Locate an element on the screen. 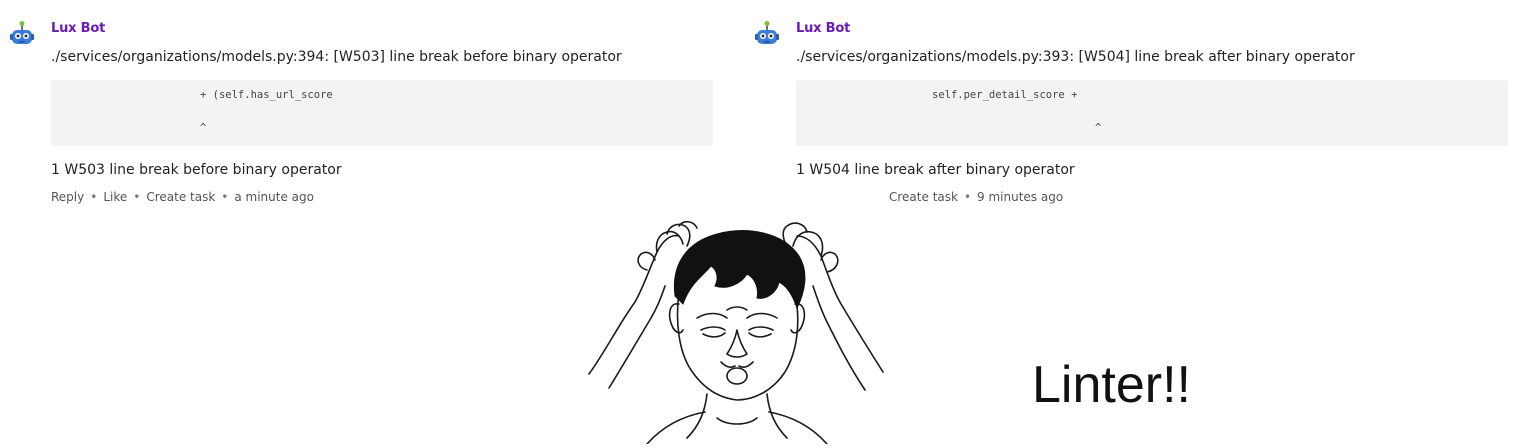 The height and width of the screenshot is (448, 1535). caption-text: Linter!! is located at coordinates (1111, 385).